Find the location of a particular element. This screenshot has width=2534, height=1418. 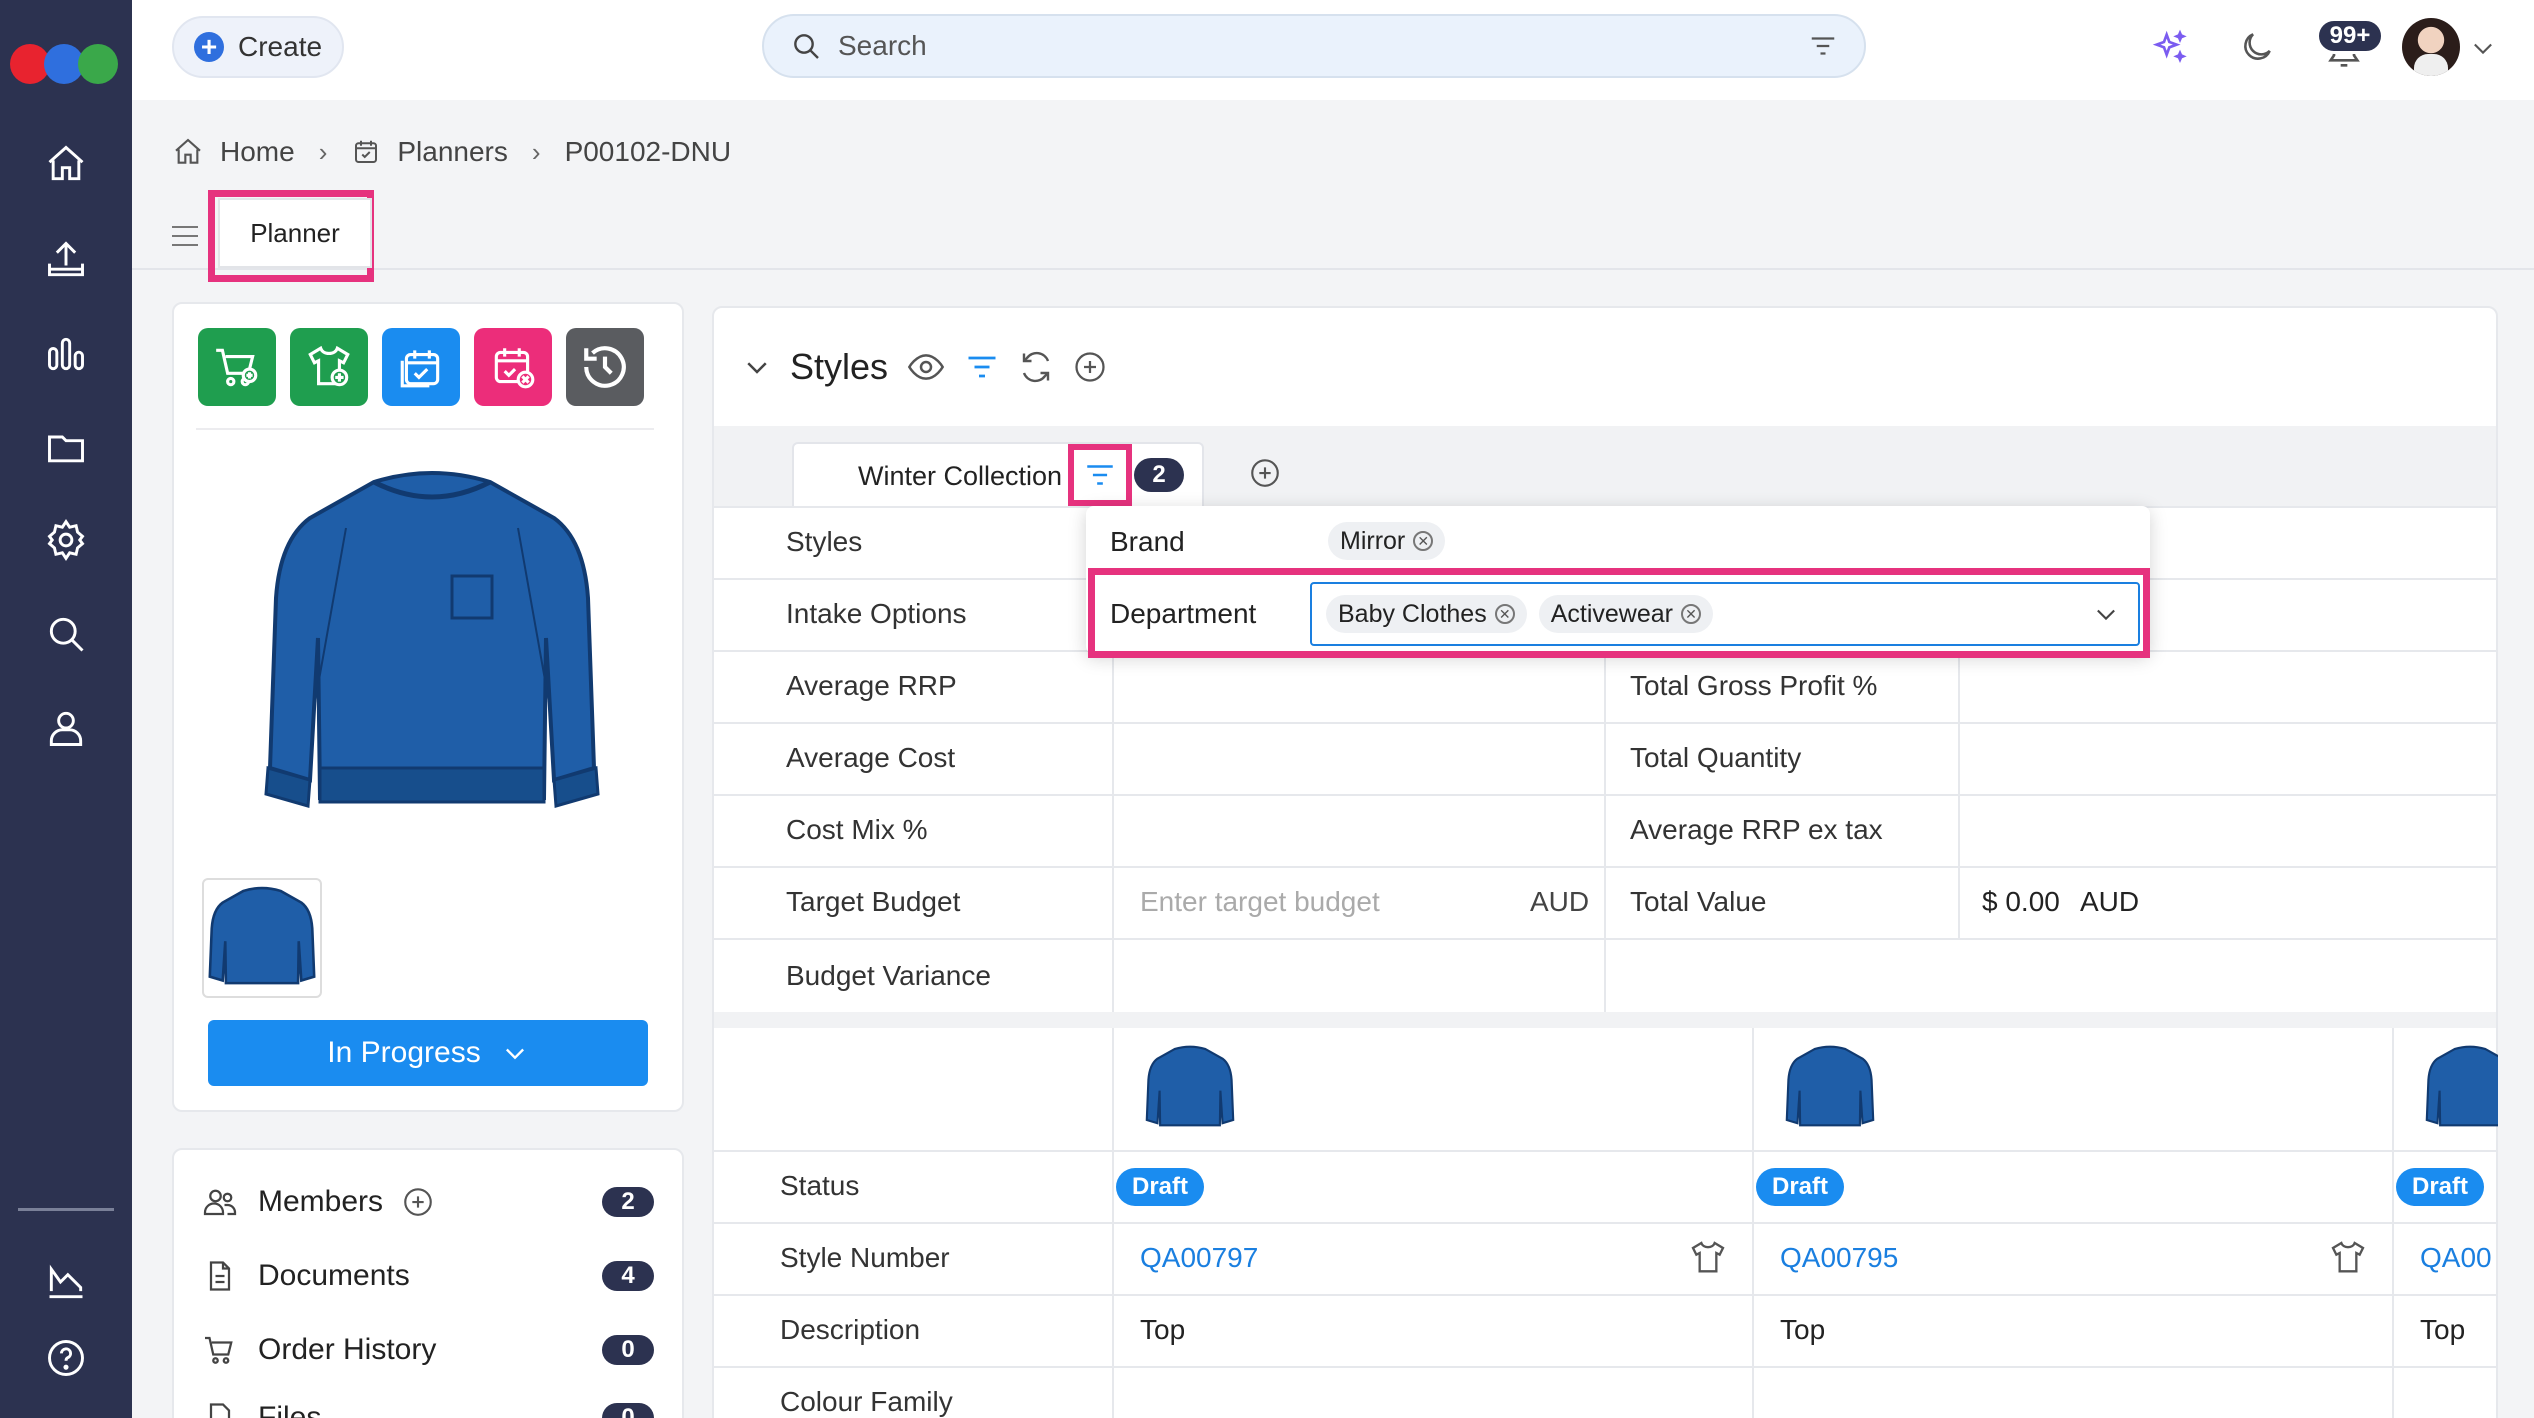

budget-variance-label: Budget Variance is located at coordinates (888, 975).